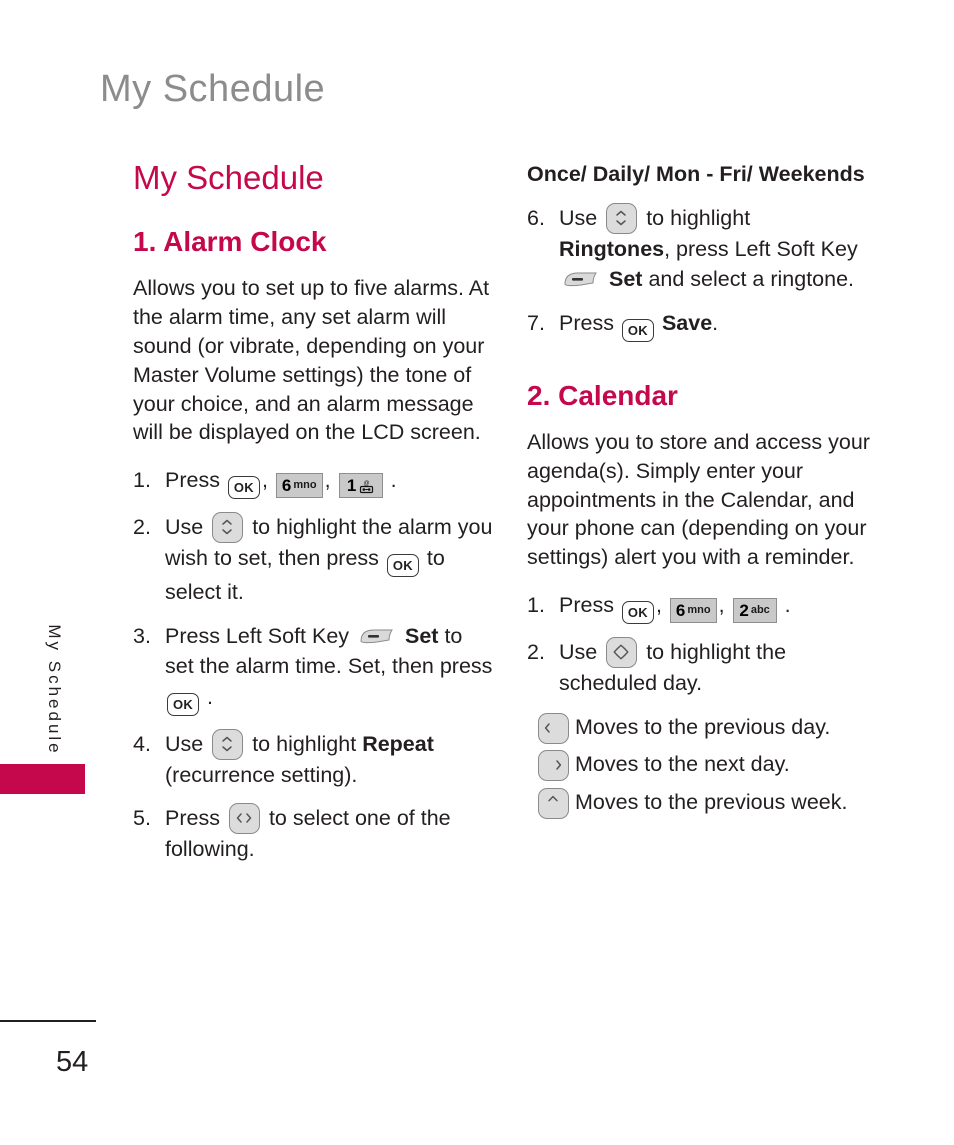 The height and width of the screenshot is (1145, 954). What do you see at coordinates (422, 635) in the screenshot?
I see `step-bold-label: Set` at bounding box center [422, 635].